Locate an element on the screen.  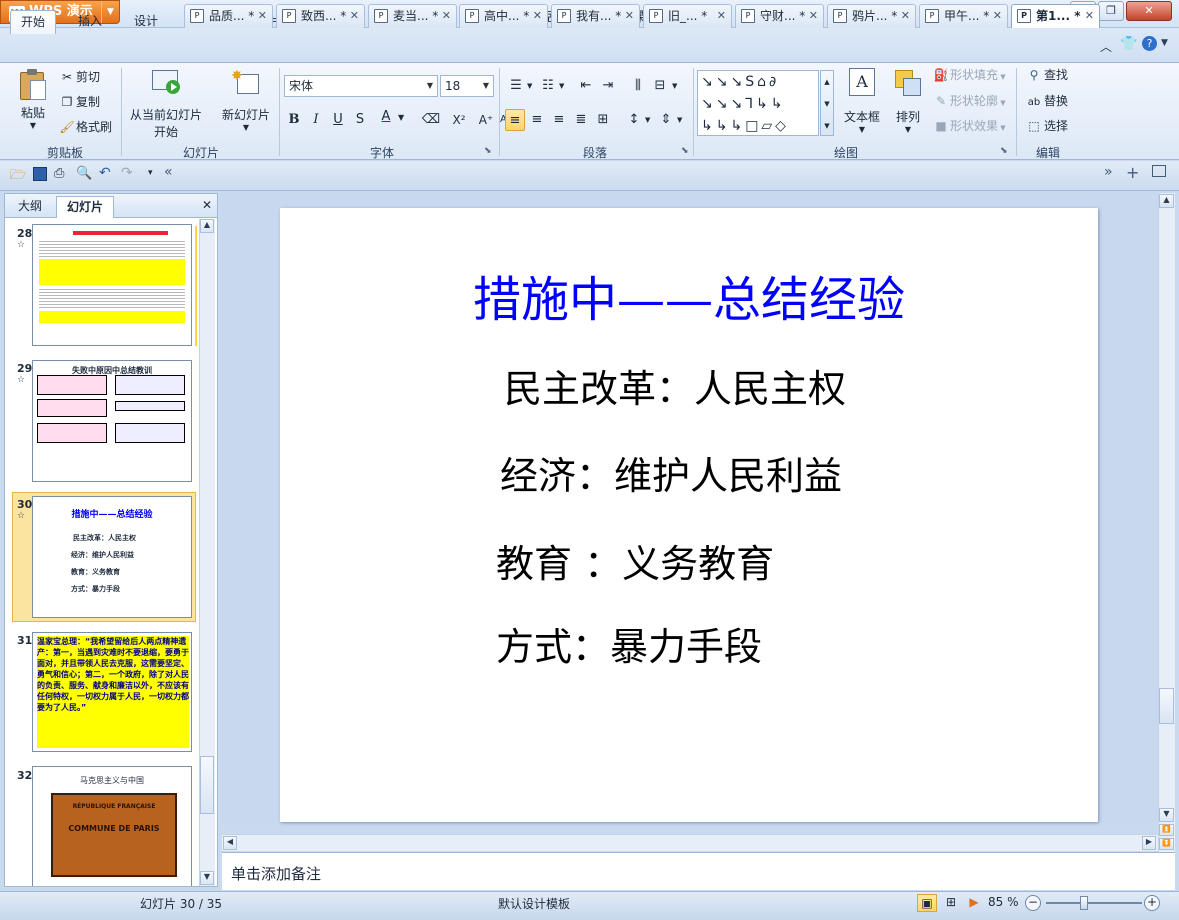
underline-button: U is located at coordinates (338, 120).